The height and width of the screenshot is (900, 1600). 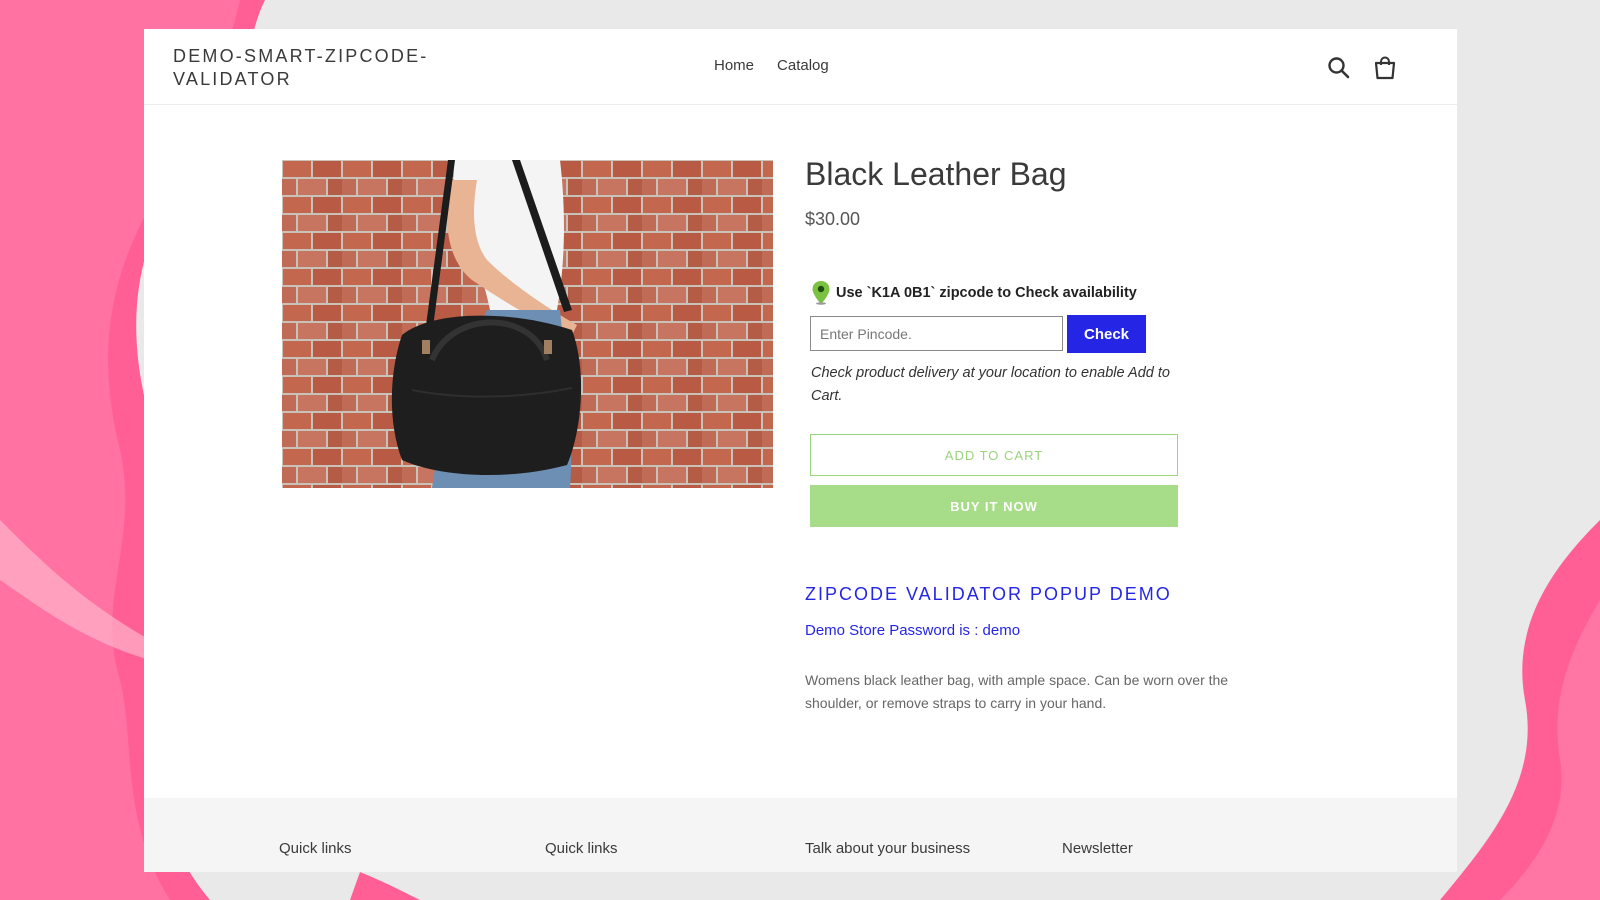 I want to click on nav-home-link: Home, so click(x=734, y=65).